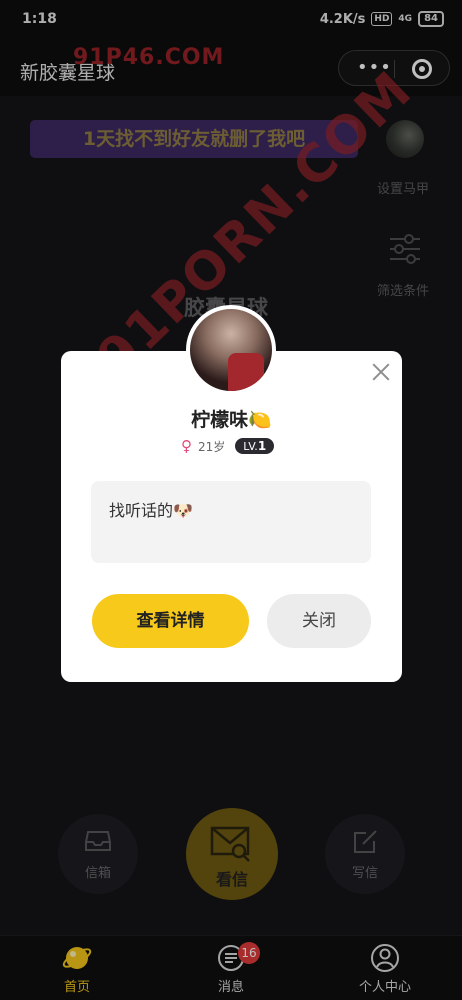 This screenshot has height=1000, width=462. Describe the element at coordinates (422, 69) in the screenshot. I see `target-icon` at that location.